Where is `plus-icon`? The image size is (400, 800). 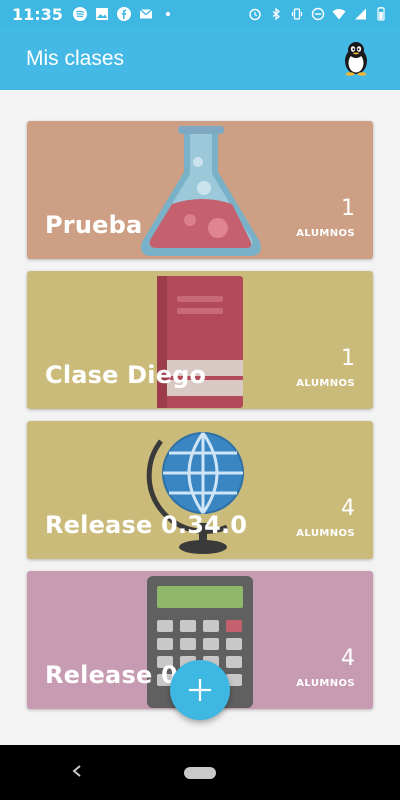 plus-icon is located at coordinates (200, 690).